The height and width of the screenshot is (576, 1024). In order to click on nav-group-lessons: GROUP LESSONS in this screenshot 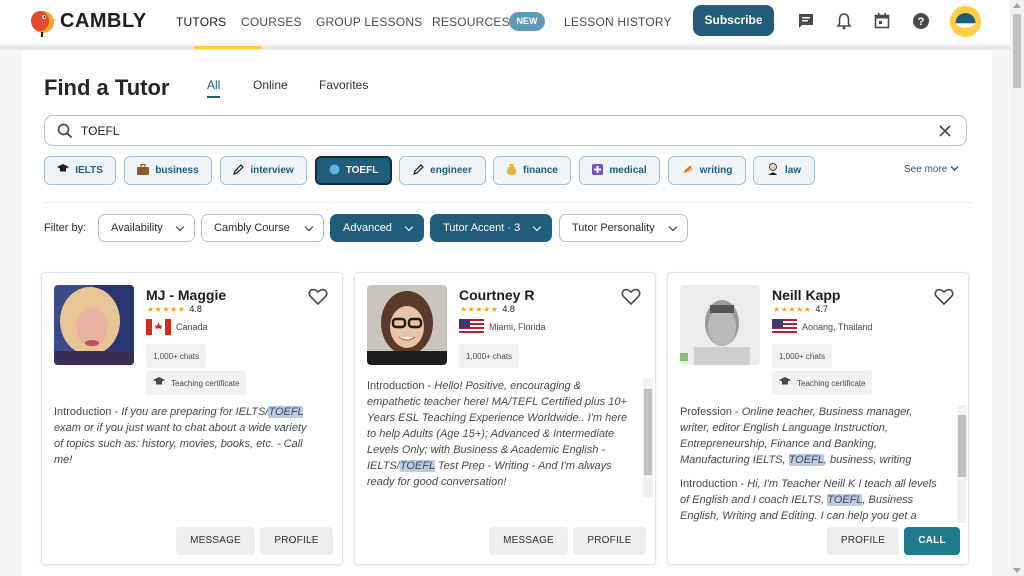, I will do `click(369, 22)`.